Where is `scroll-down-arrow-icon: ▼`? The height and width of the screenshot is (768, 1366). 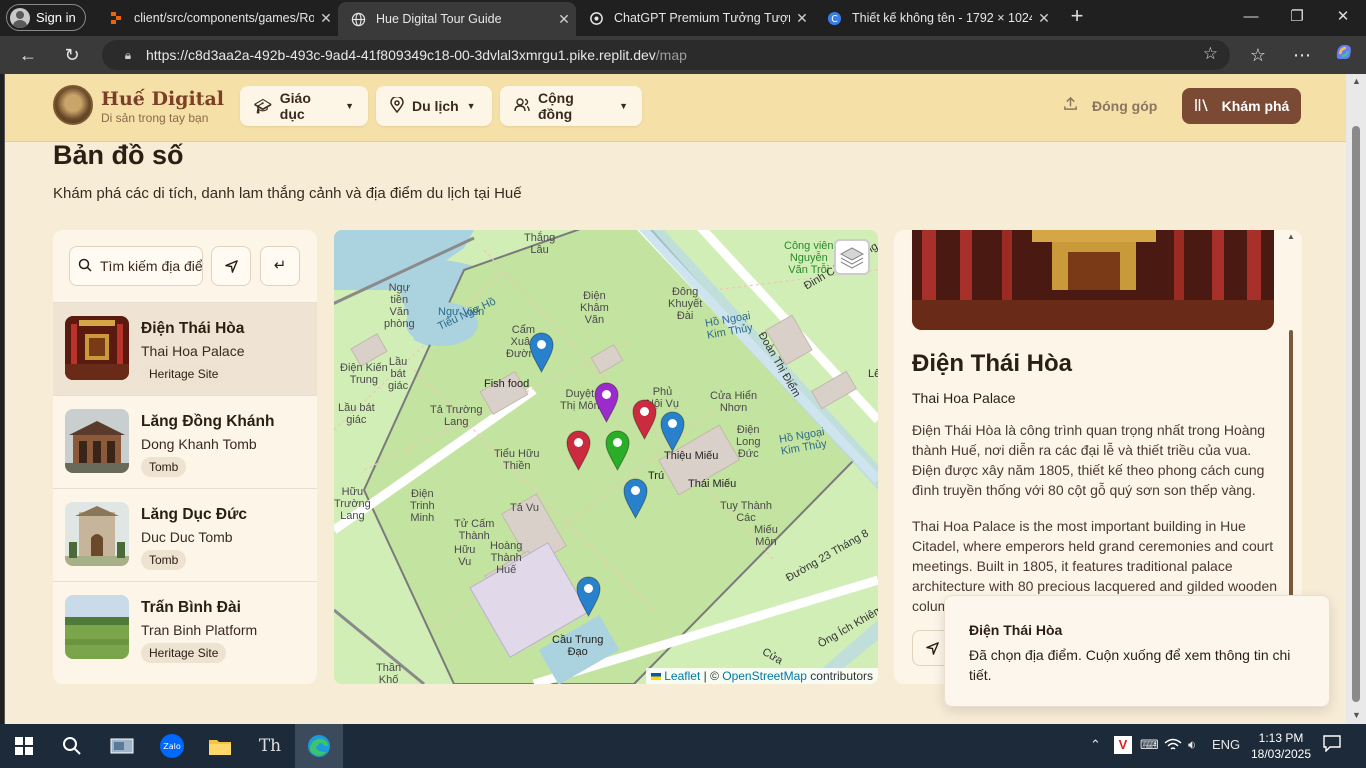
scroll-down-arrow-icon: ▼ is located at coordinates (1356, 715).